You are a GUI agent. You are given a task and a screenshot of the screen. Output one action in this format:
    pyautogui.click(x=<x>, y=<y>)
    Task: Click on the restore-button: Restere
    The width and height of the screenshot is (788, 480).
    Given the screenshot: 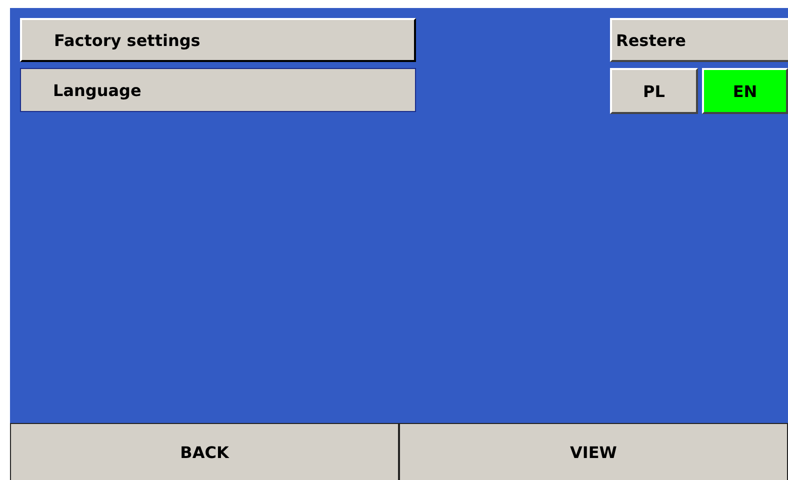 What is the action you would take?
    pyautogui.click(x=699, y=40)
    